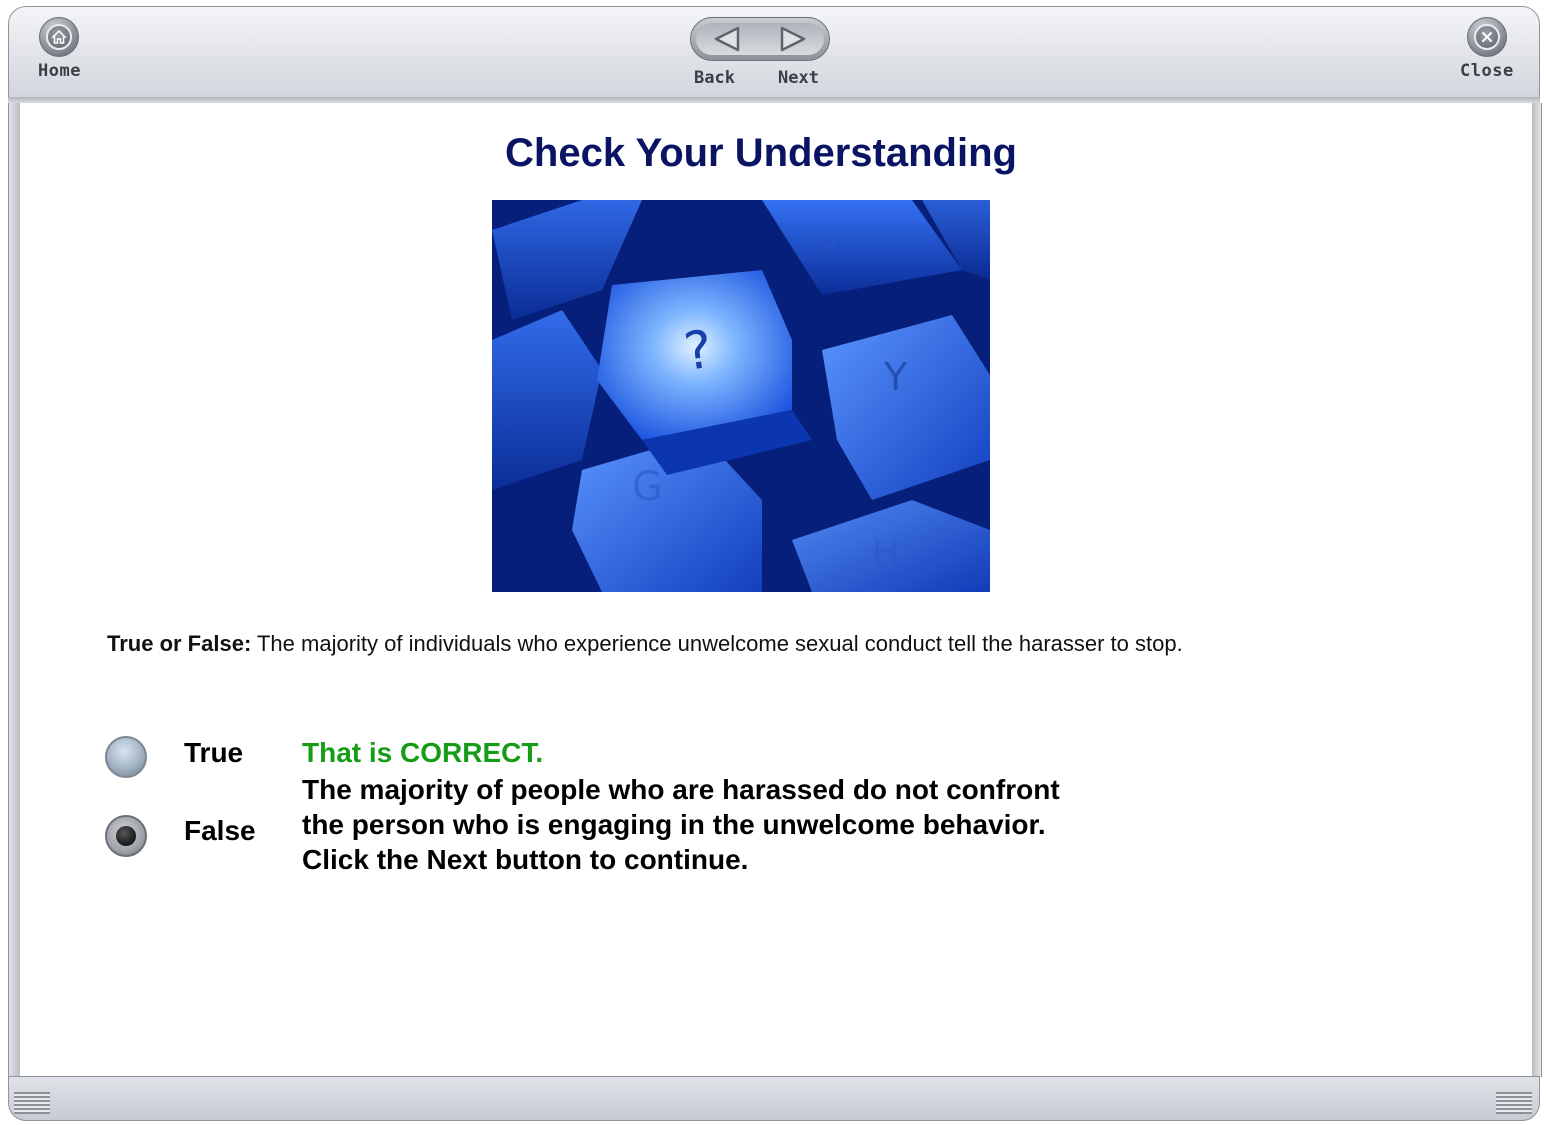 The image size is (1546, 1125). Describe the element at coordinates (895, 377) in the screenshot. I see `y-key-glyph: Y` at that location.